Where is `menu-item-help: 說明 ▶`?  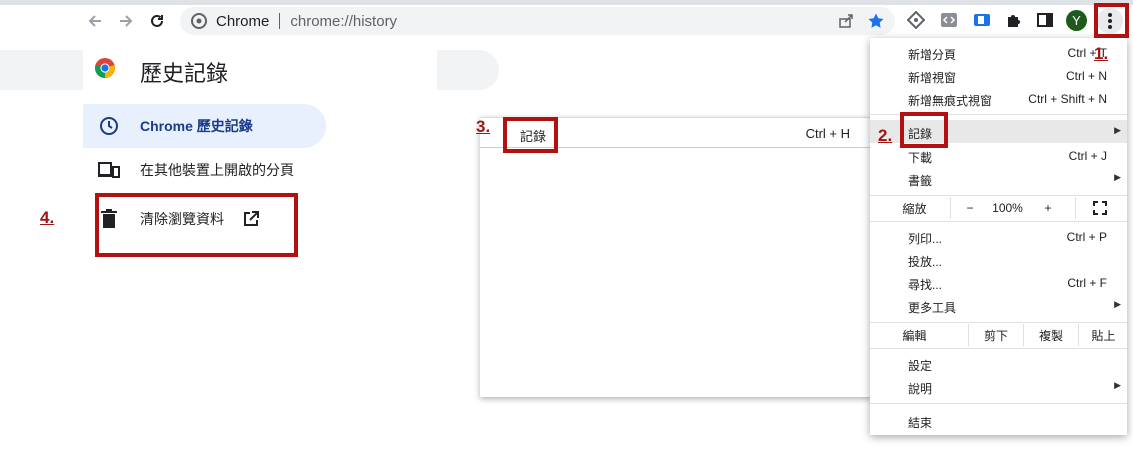
menu-item-help: 說明 ▶ is located at coordinates (998, 386).